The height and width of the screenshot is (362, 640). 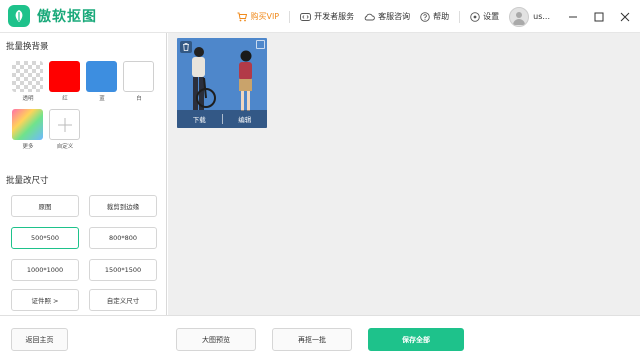 What do you see at coordinates (222, 83) in the screenshot?
I see `image-thumbnail: 下载 编辑` at bounding box center [222, 83].